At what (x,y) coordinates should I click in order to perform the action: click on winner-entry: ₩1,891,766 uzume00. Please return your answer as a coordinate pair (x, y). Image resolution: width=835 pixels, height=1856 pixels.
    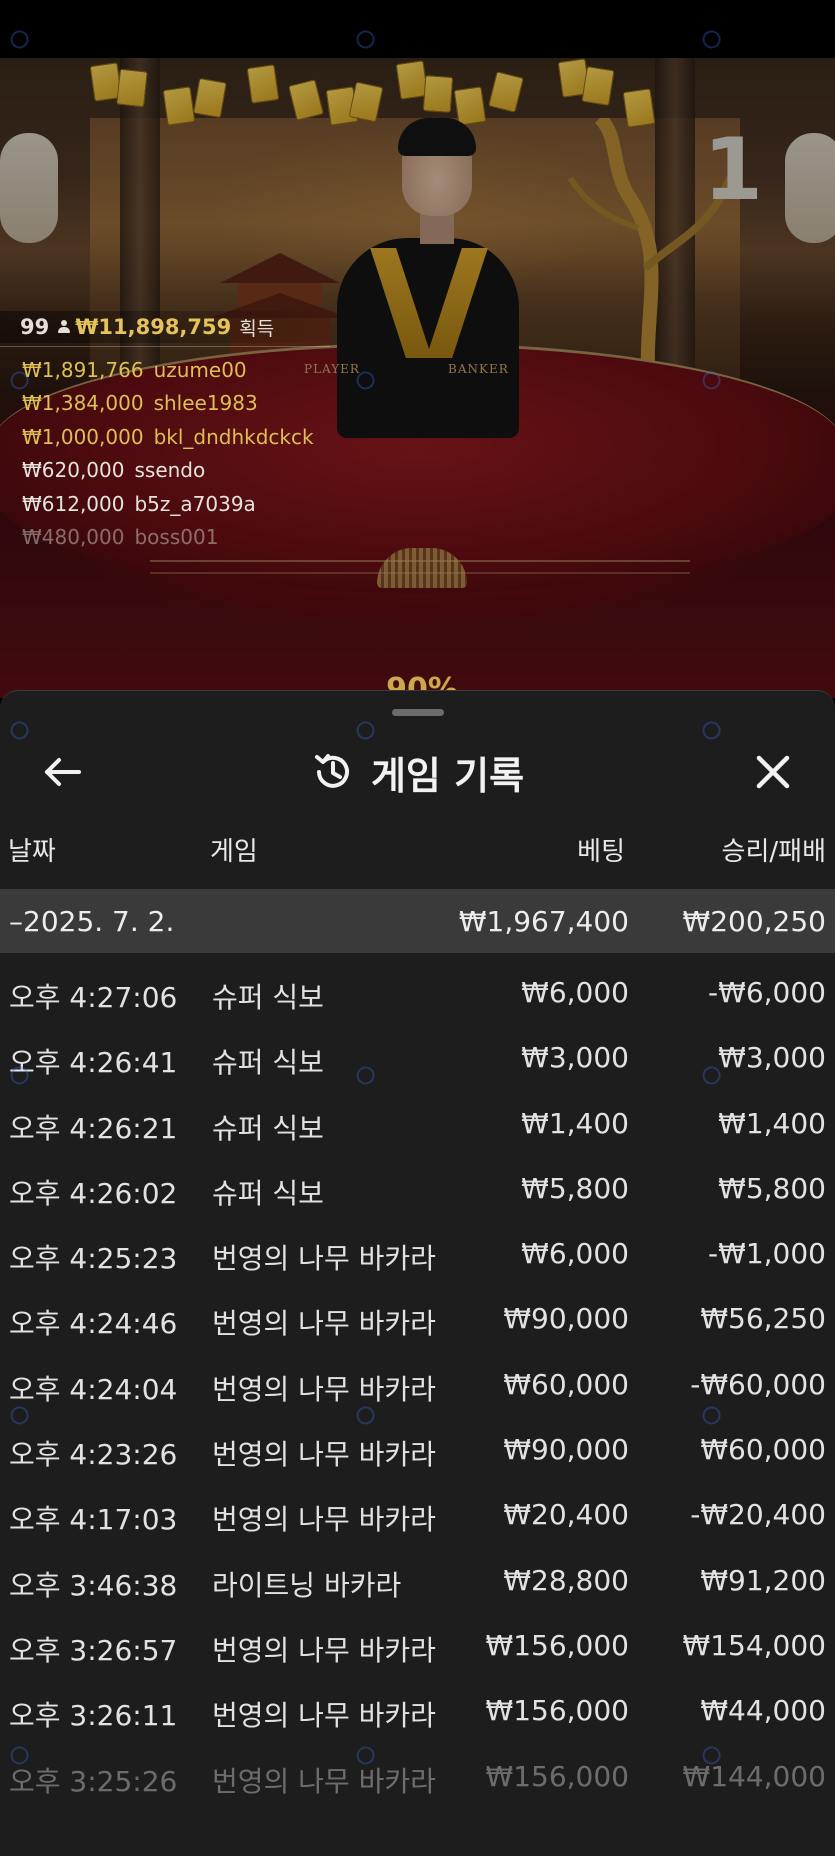
    Looking at the image, I should click on (134, 370).